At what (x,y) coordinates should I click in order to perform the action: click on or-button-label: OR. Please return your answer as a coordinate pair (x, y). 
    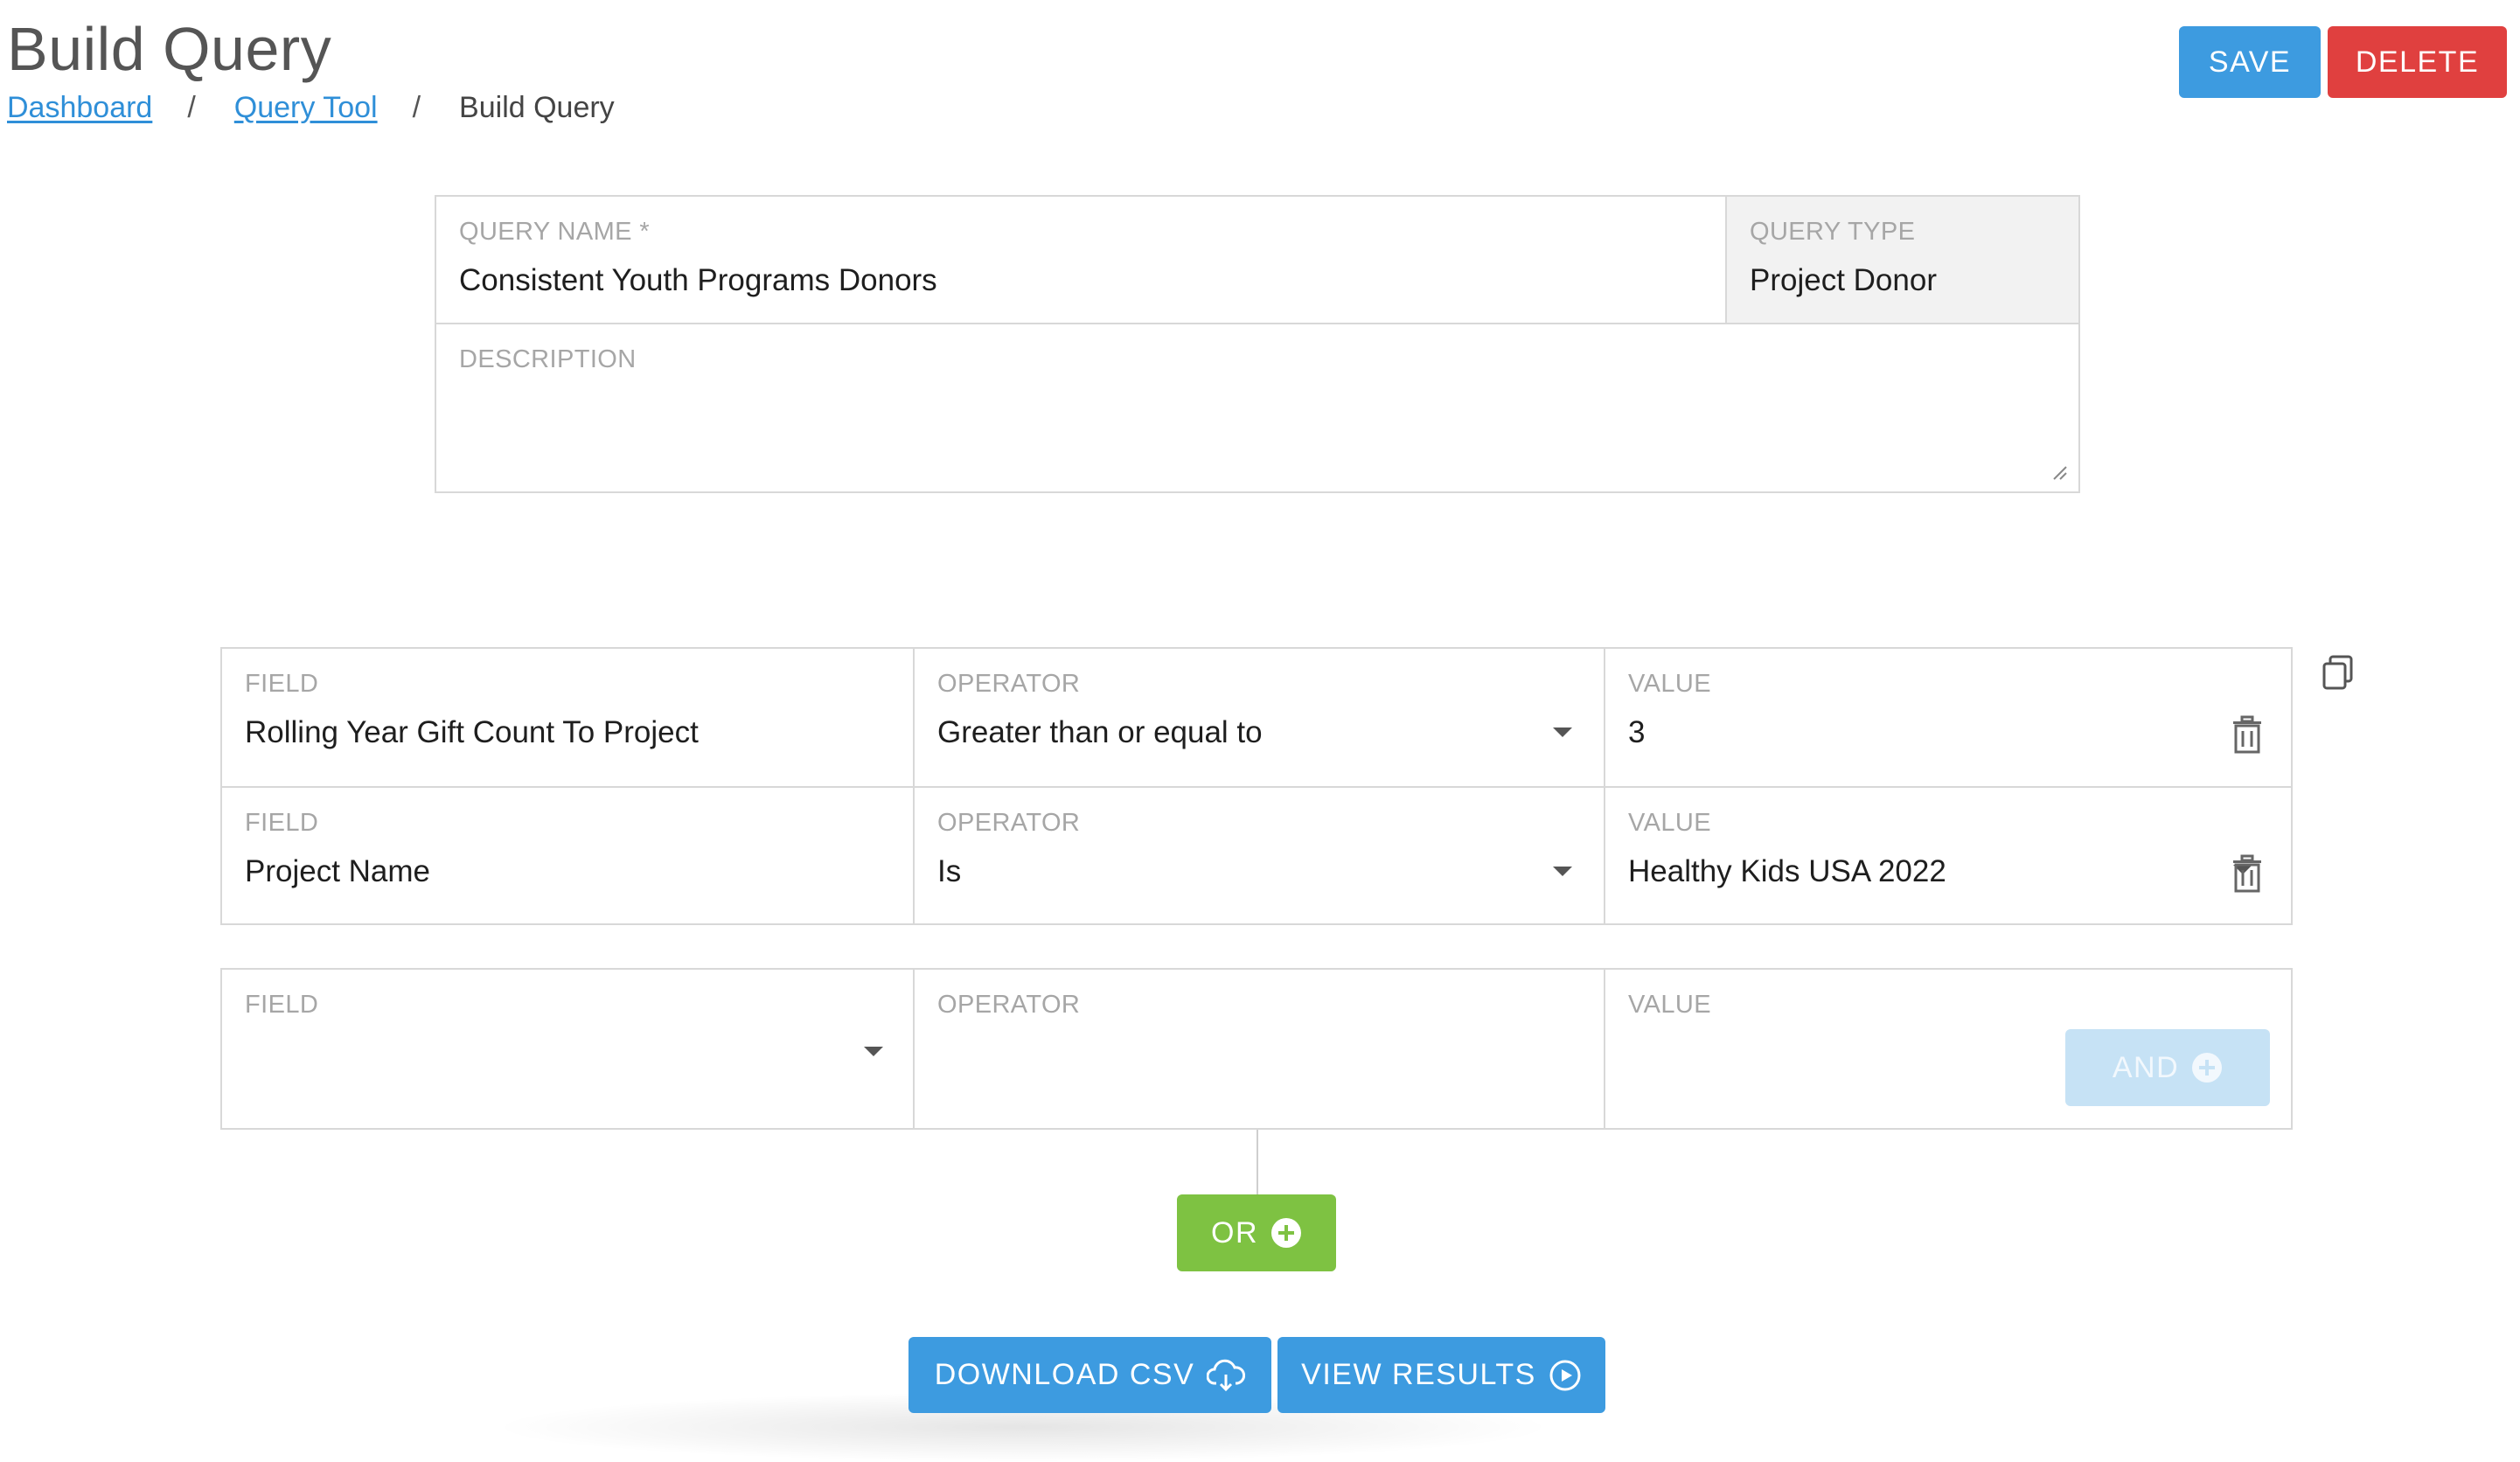
    Looking at the image, I should click on (1234, 1232).